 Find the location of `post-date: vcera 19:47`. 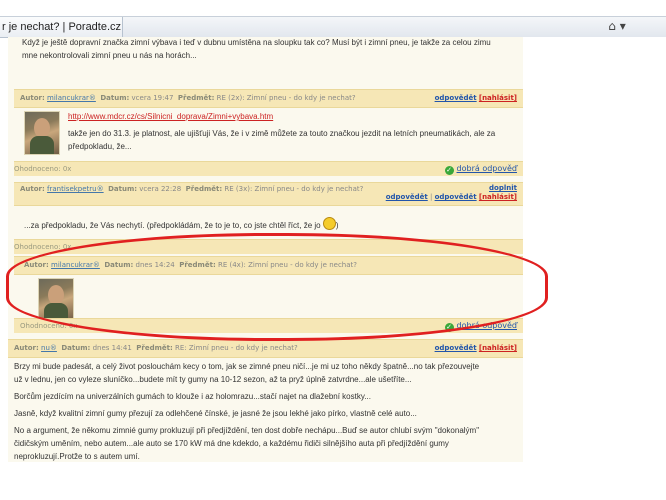

post-date: vcera 19:47 is located at coordinates (152, 98).